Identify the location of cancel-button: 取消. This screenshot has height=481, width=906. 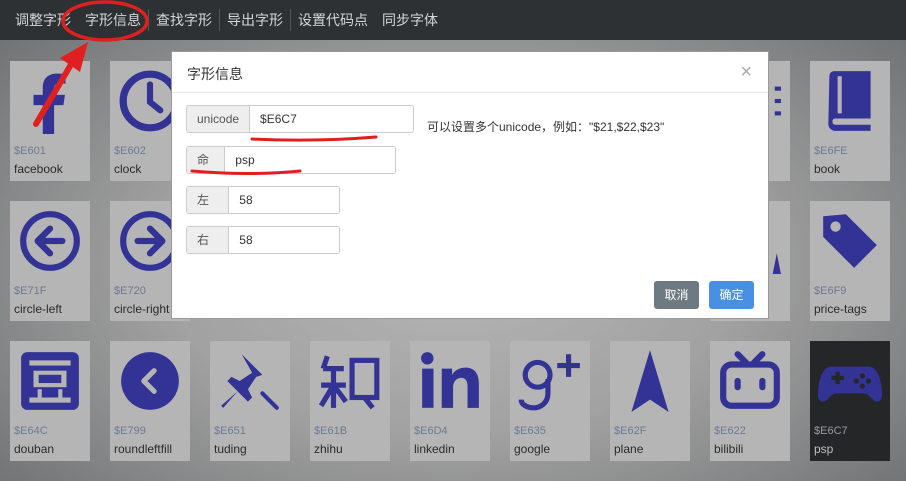
(676, 295).